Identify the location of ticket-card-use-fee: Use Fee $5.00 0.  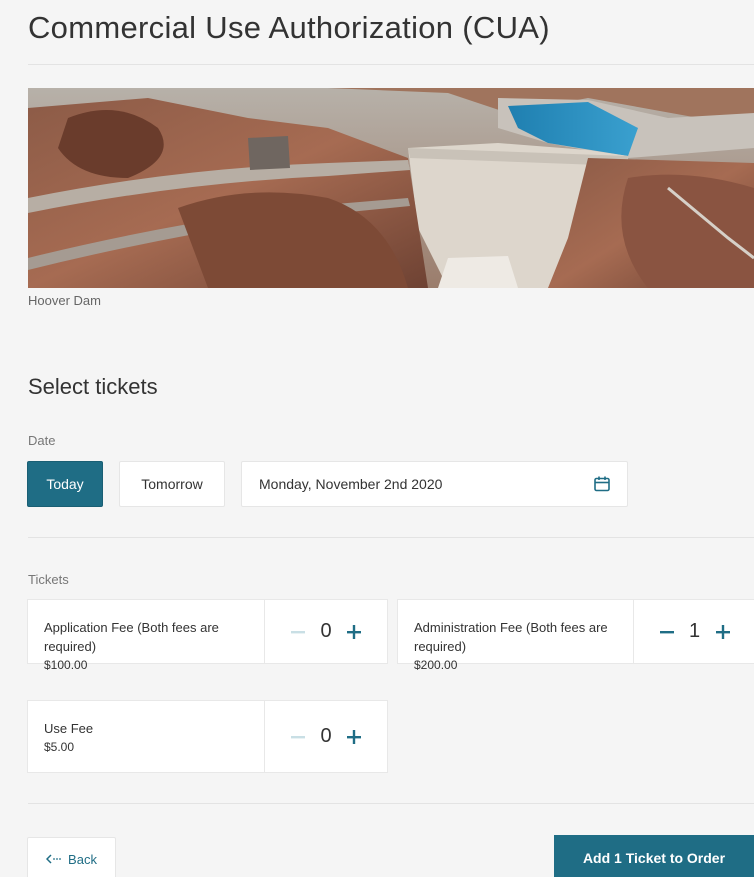
(207, 736).